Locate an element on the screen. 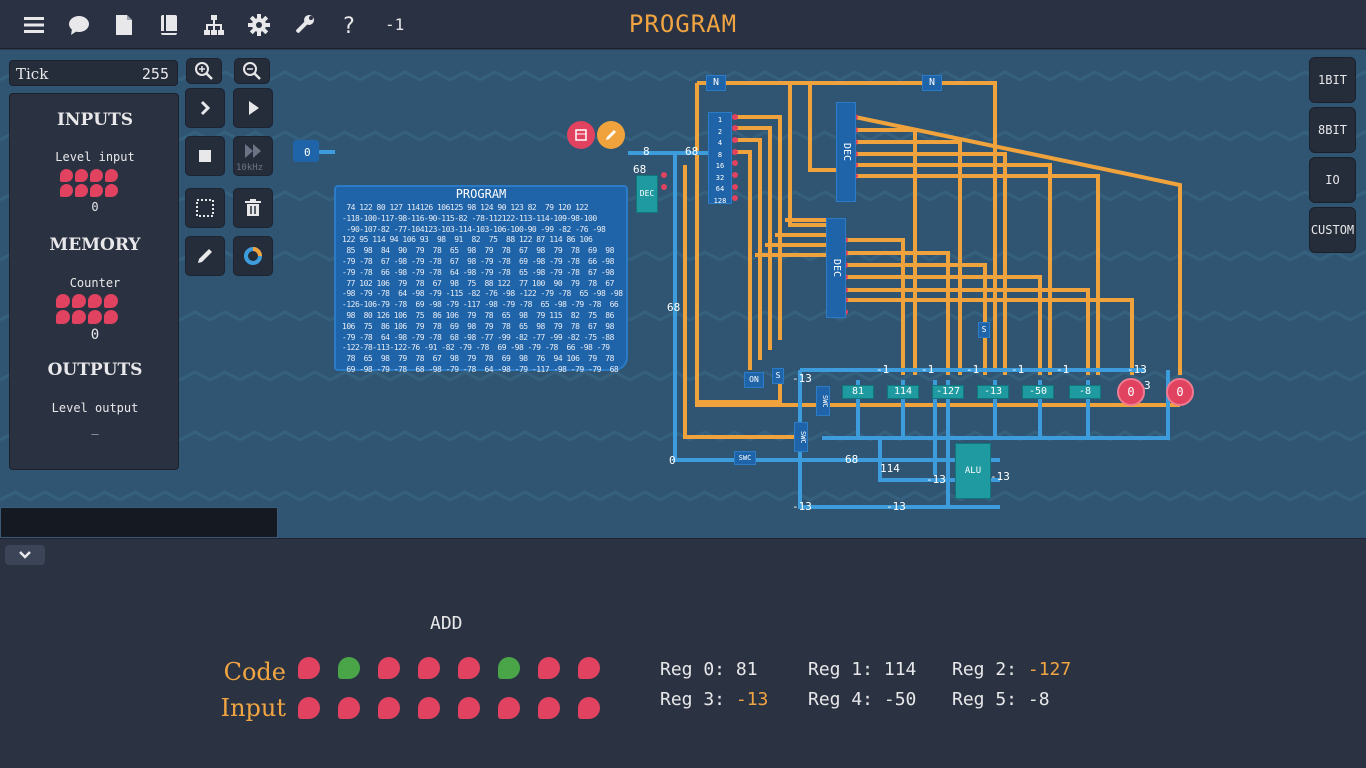 The width and height of the screenshot is (1366, 768). input-label: Input is located at coordinates (253, 708).